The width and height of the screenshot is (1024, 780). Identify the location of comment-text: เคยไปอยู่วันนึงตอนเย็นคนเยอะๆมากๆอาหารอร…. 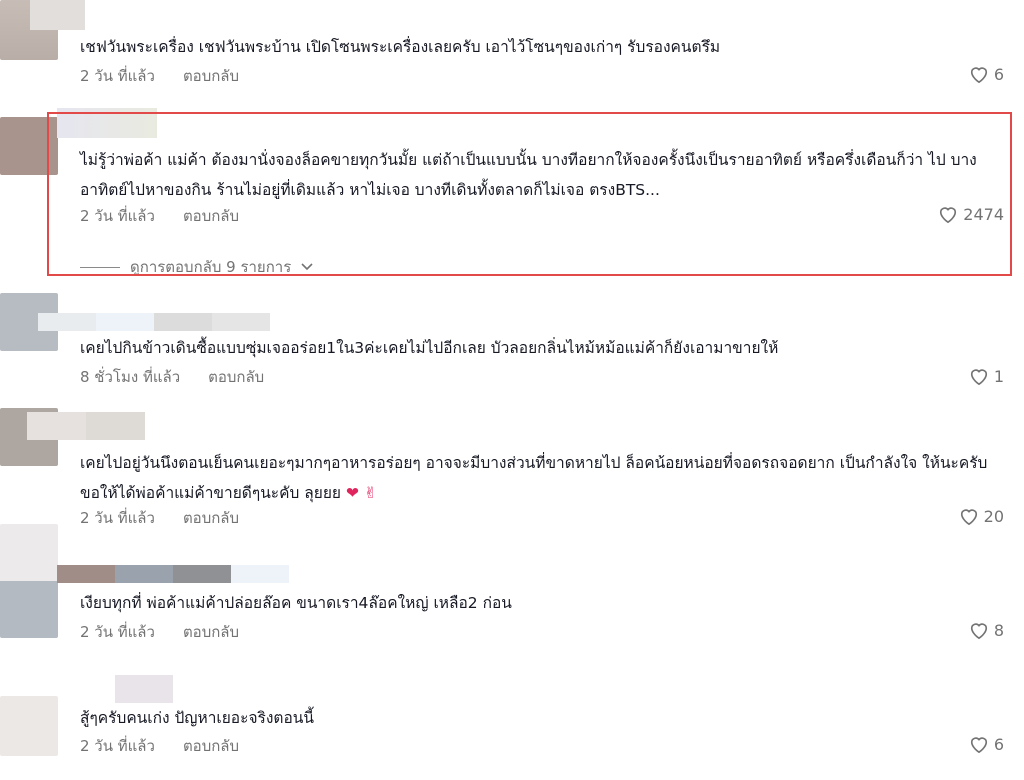
(545, 478).